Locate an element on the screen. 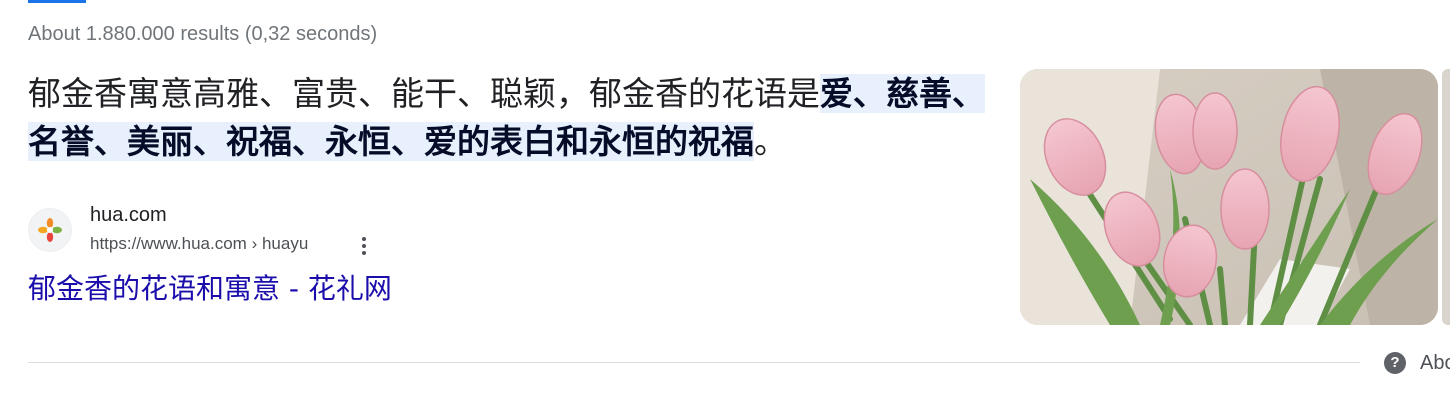 This screenshot has height=420, width=1450. site-url-breadcrumb: https://www.hua.com › huayu is located at coordinates (199, 244).